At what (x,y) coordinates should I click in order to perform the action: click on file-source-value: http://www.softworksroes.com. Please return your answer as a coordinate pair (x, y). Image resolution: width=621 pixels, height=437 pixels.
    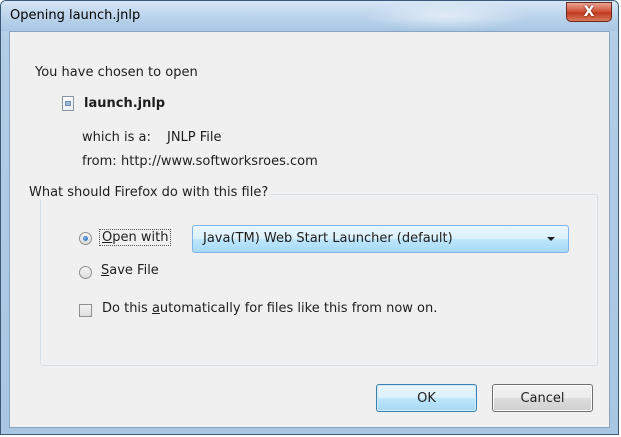
    Looking at the image, I should click on (219, 161).